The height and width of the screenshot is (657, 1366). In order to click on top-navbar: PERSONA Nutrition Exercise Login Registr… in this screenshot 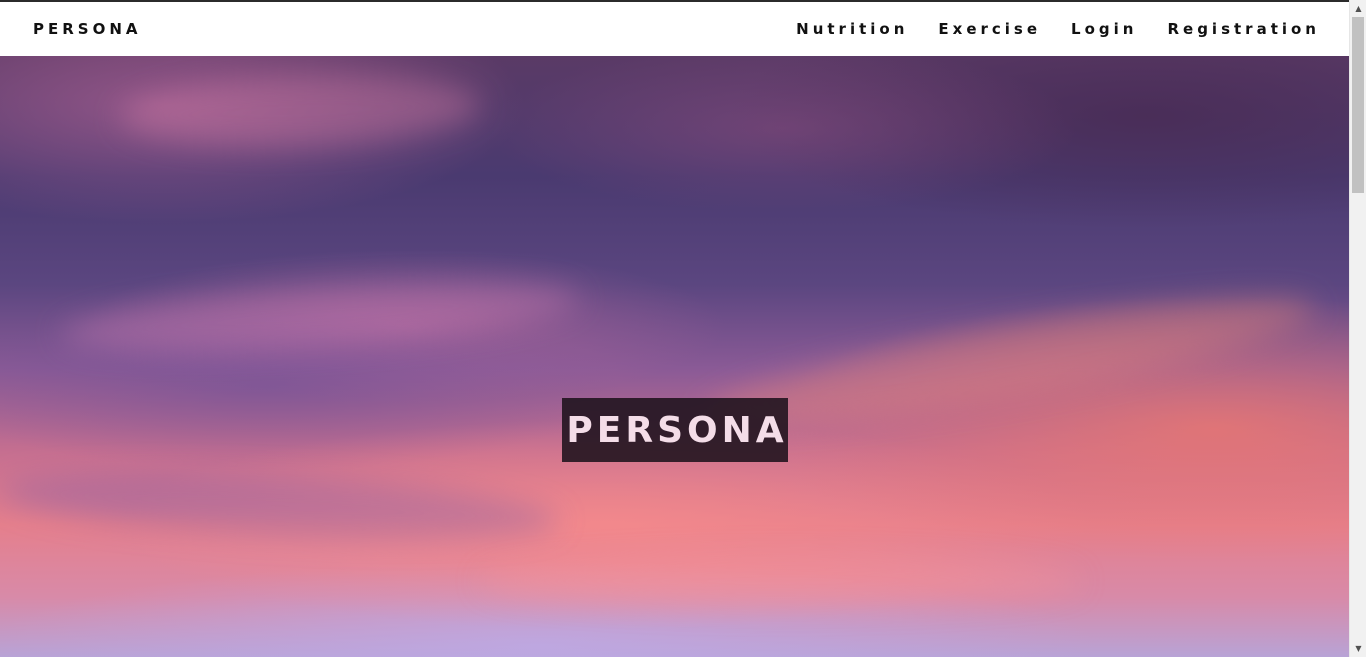, I will do `click(674, 29)`.